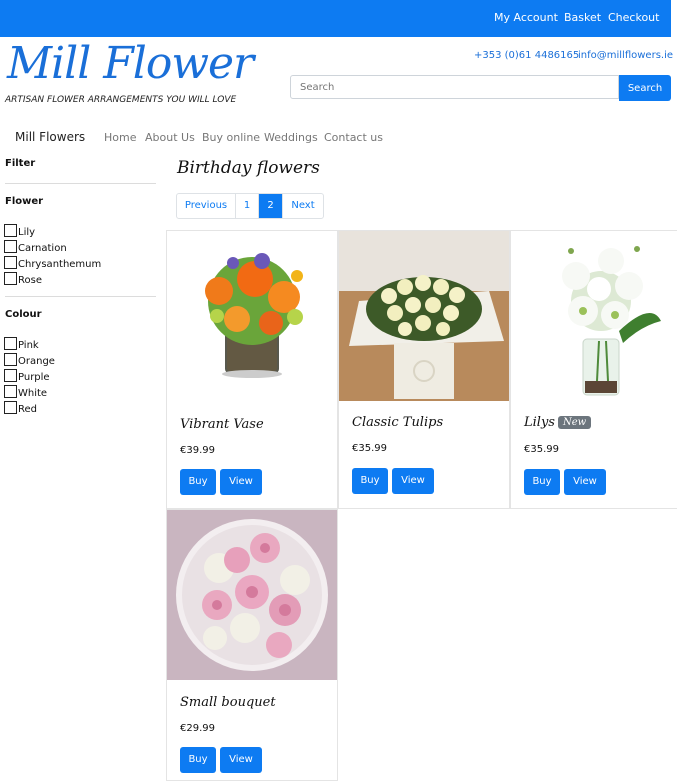 This screenshot has width=677, height=781. What do you see at coordinates (27, 409) in the screenshot?
I see `checkbox-label: Red` at bounding box center [27, 409].